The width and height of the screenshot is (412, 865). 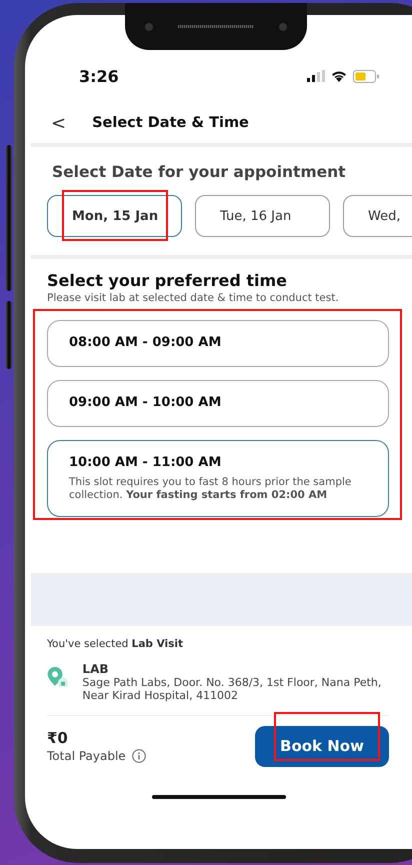 What do you see at coordinates (366, 76) in the screenshot?
I see `battery-icon` at bounding box center [366, 76].